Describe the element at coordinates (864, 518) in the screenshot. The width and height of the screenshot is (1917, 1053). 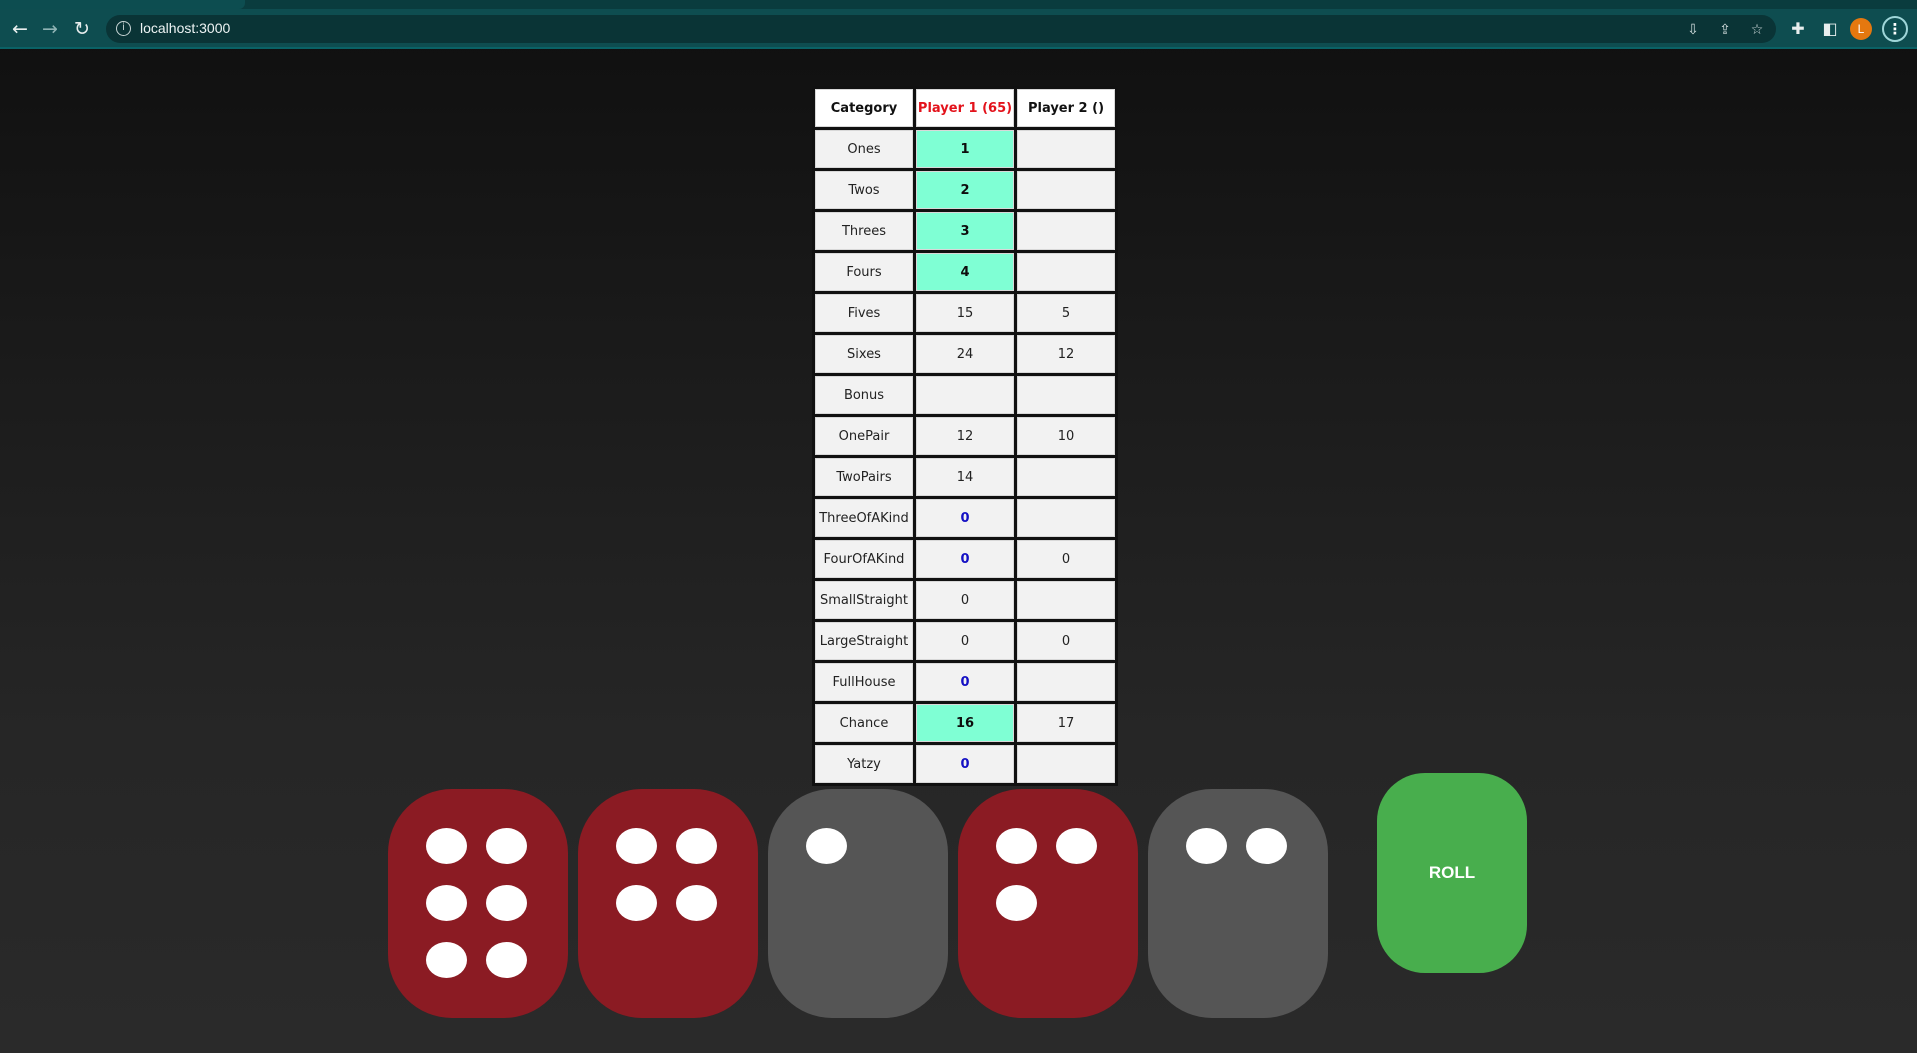
I see `category-cell: ThreeOfAKind` at that location.